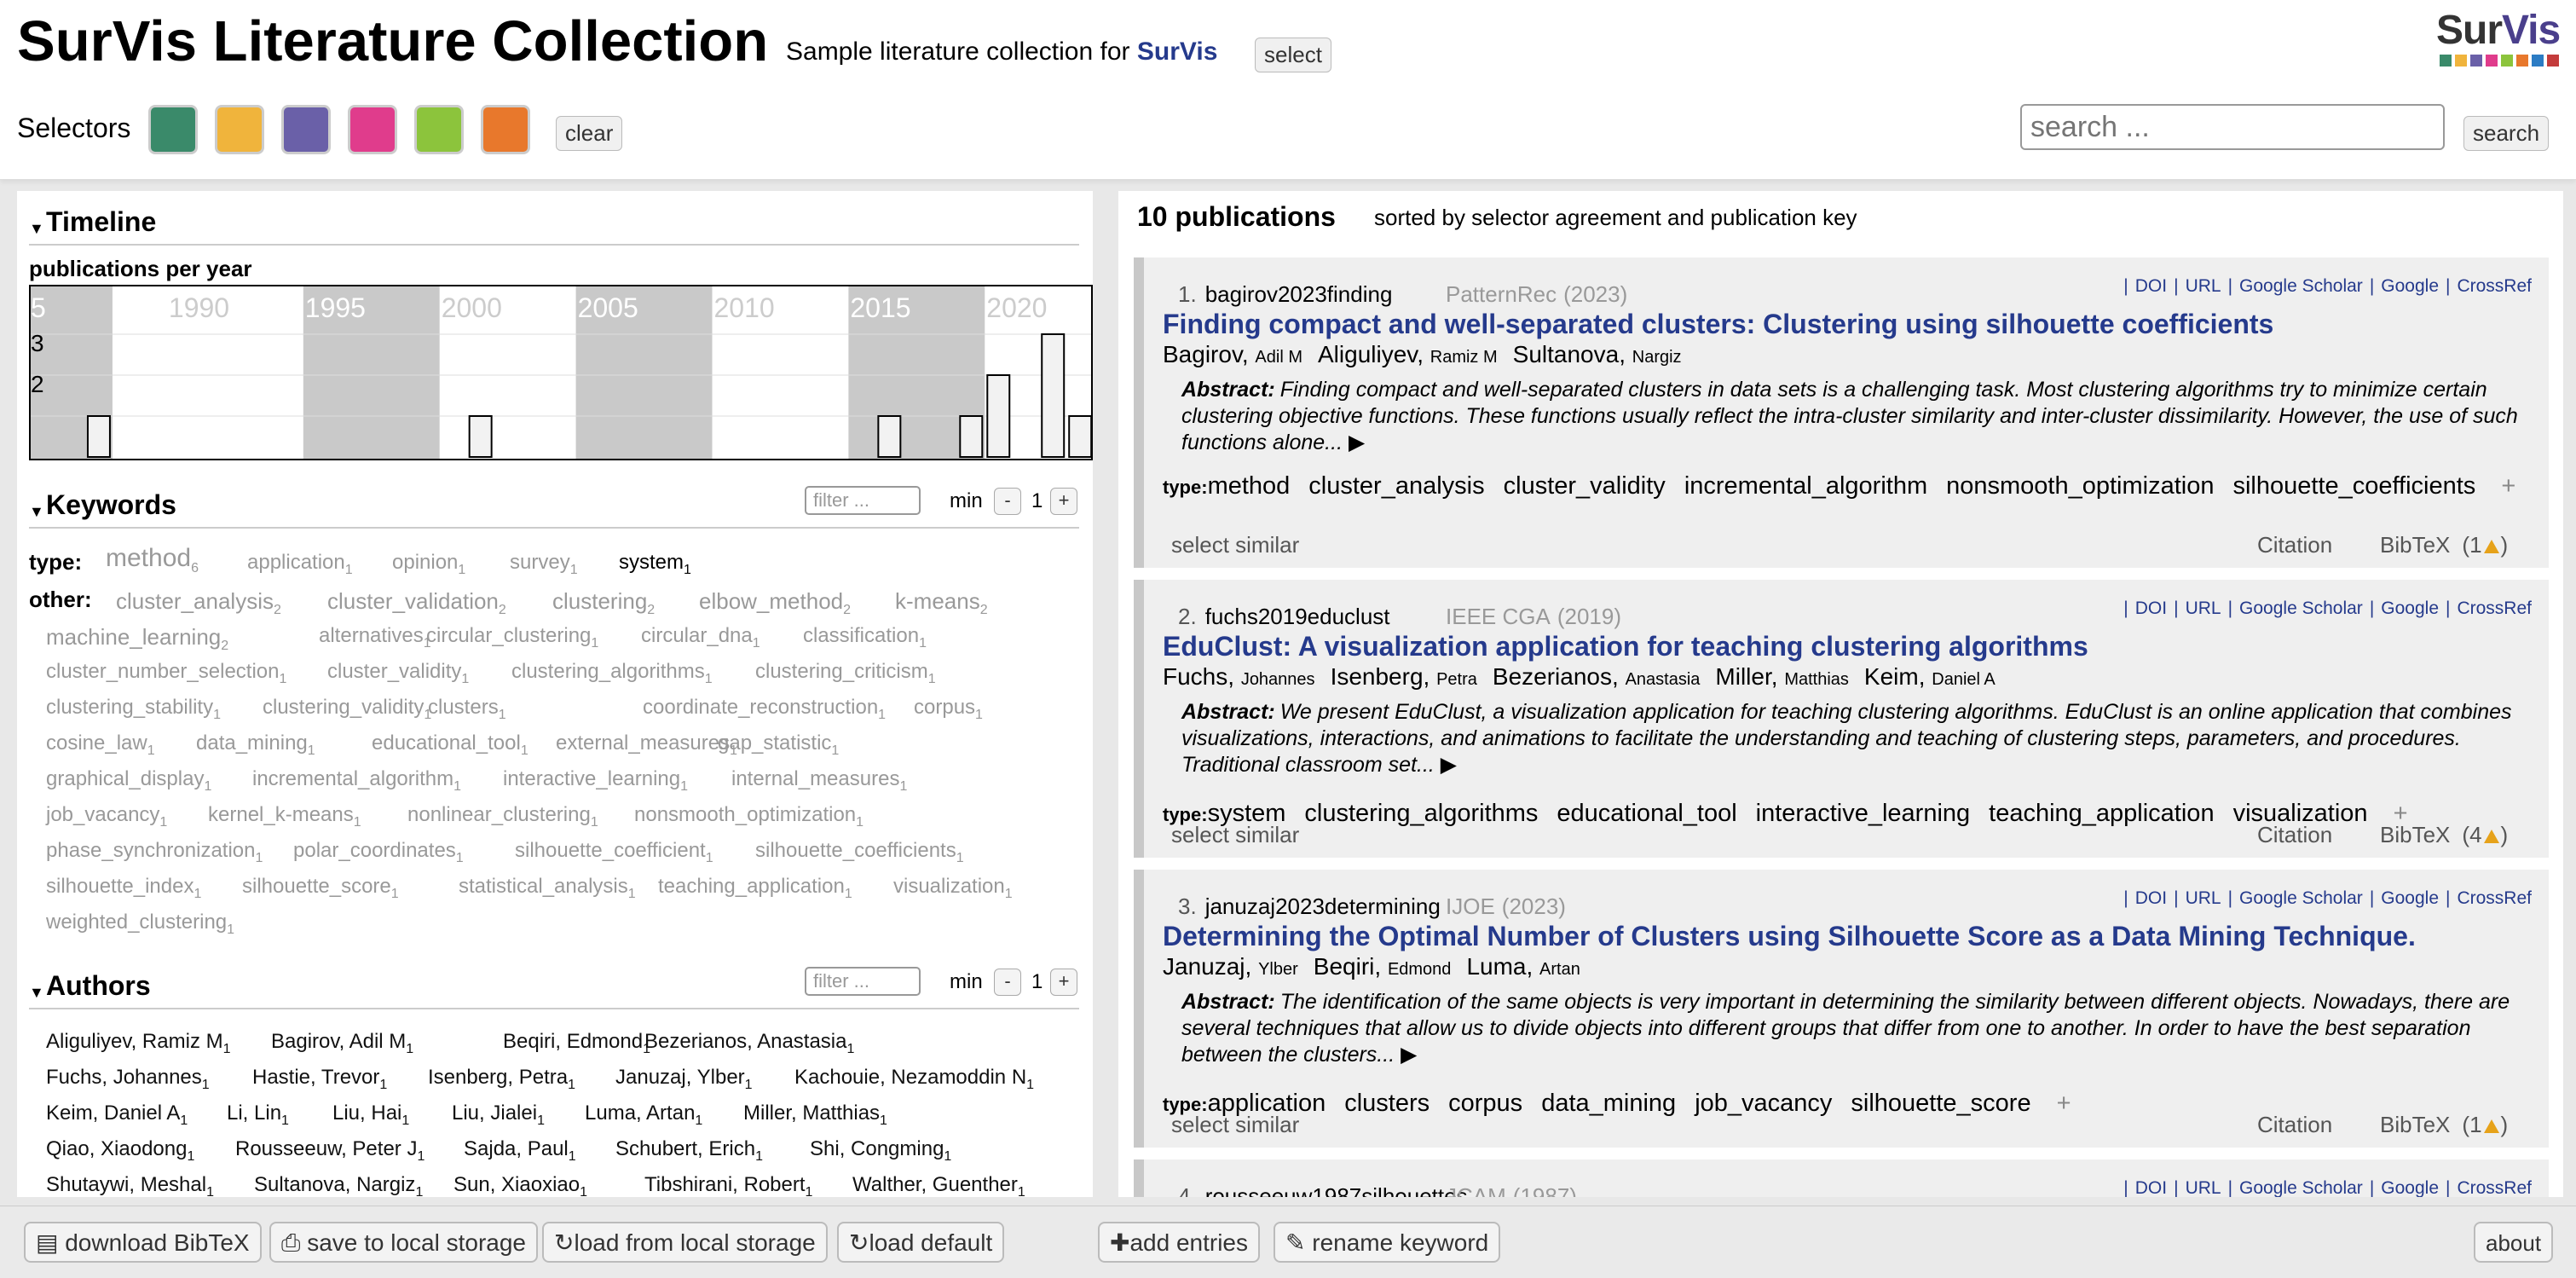 This screenshot has width=2576, height=1278. What do you see at coordinates (1063, 982) in the screenshot?
I see `author-min-increment-button: +` at bounding box center [1063, 982].